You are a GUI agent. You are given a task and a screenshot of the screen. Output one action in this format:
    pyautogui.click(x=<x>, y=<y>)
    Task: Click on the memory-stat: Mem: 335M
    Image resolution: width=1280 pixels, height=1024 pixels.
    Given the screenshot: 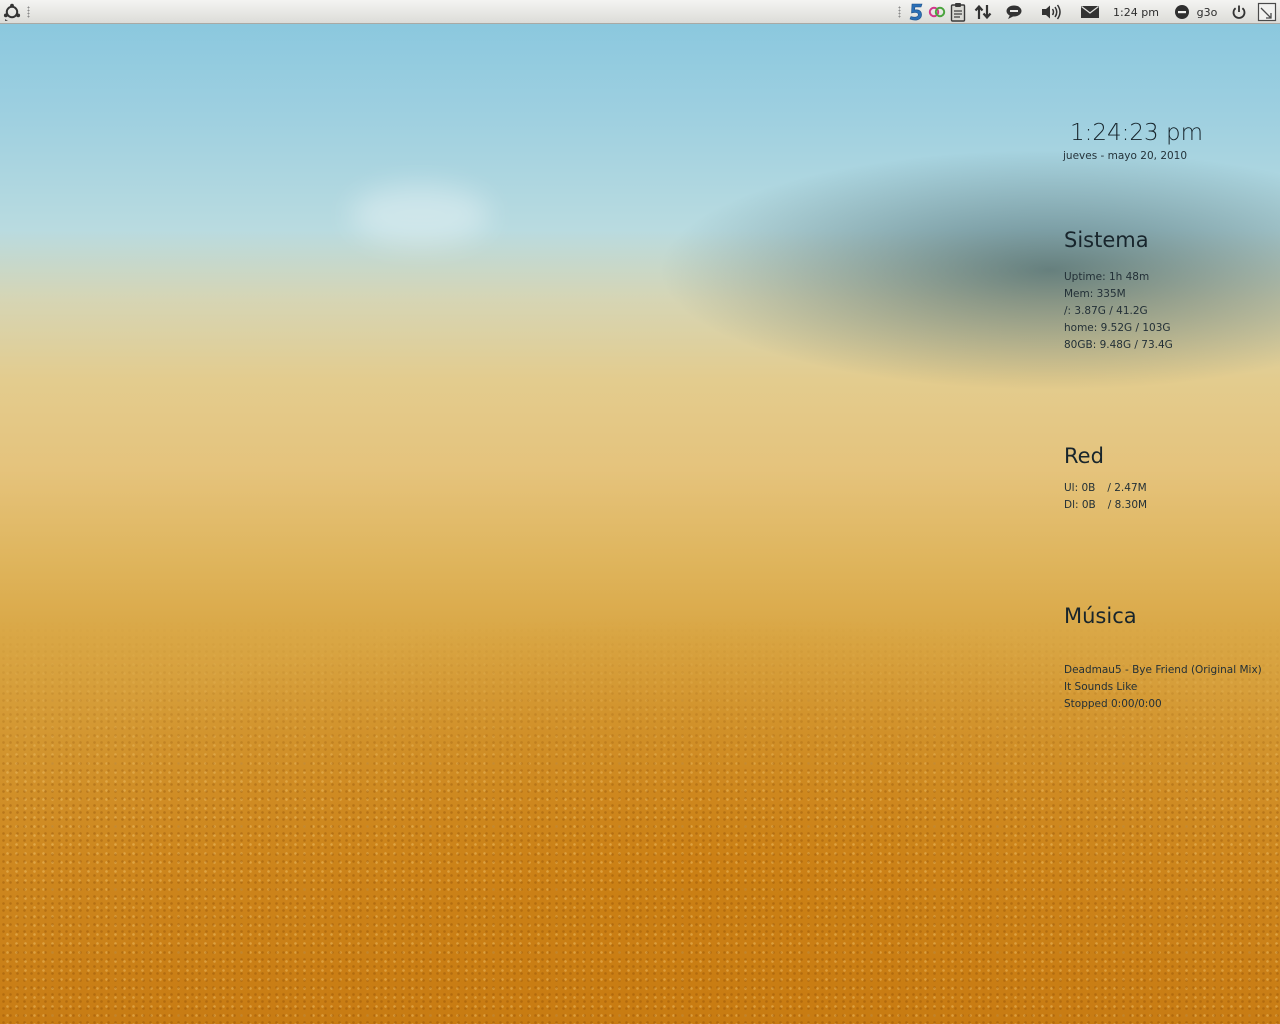 What is the action you would take?
    pyautogui.click(x=1095, y=294)
    